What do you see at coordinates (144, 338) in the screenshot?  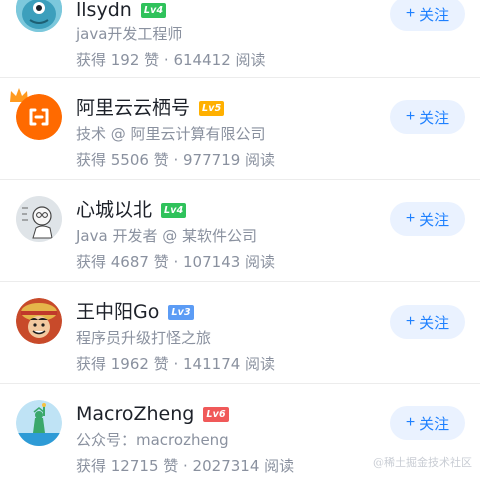 I see `author-description: 程序员升级打怪之旅` at bounding box center [144, 338].